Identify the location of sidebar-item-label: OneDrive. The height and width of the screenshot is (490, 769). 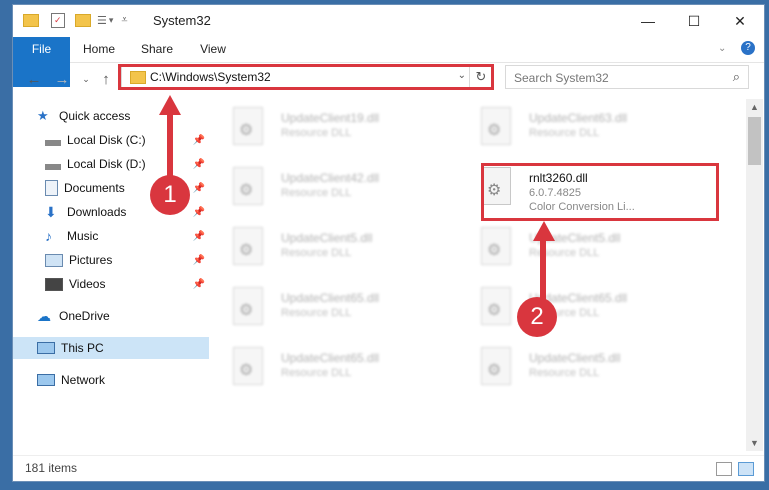
(84, 316).